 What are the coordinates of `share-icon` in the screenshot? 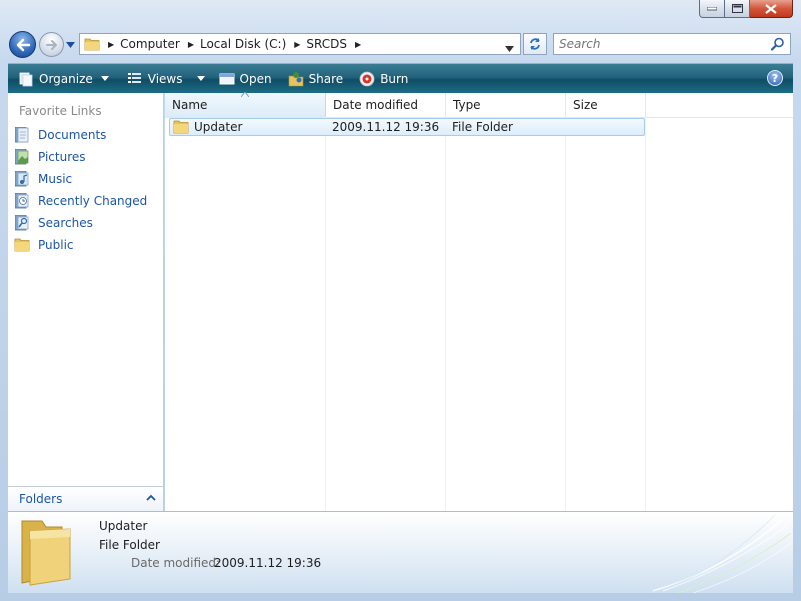 It's located at (296, 79).